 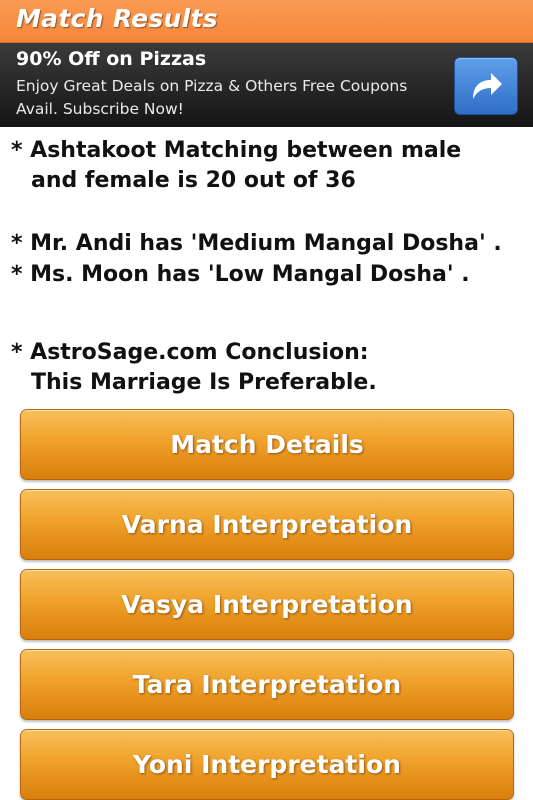 I want to click on tara-interpretation-label: Tara Interpretation, so click(x=267, y=684).